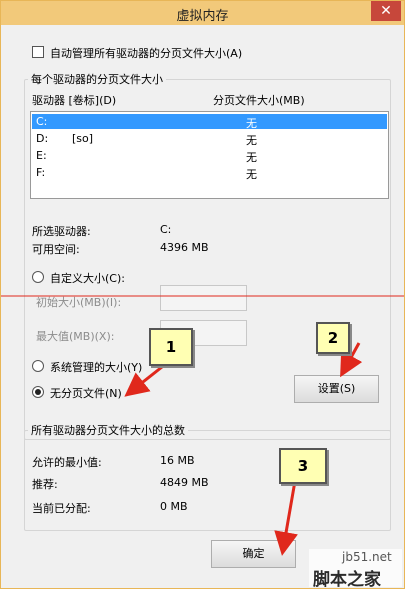  I want to click on callout-2: 2, so click(333, 338).